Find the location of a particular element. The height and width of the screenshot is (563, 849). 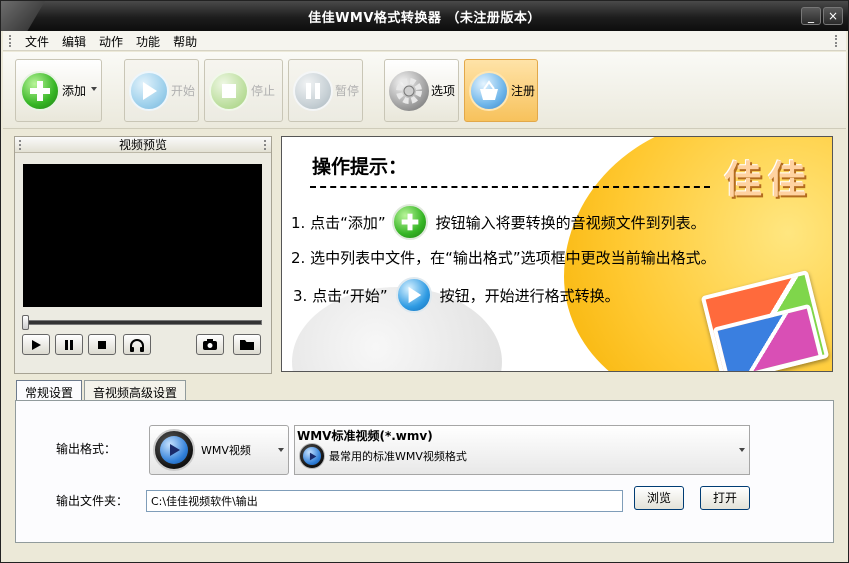

pause-small-icon is located at coordinates (69, 344).